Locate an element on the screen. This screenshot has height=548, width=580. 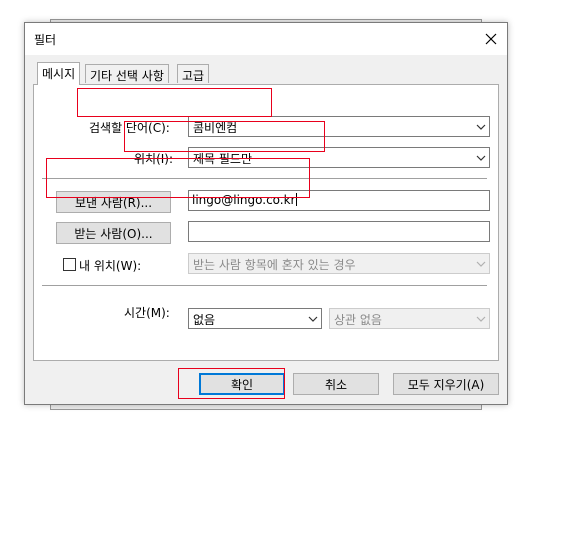
tab-message: 메시지 is located at coordinates (59, 73).